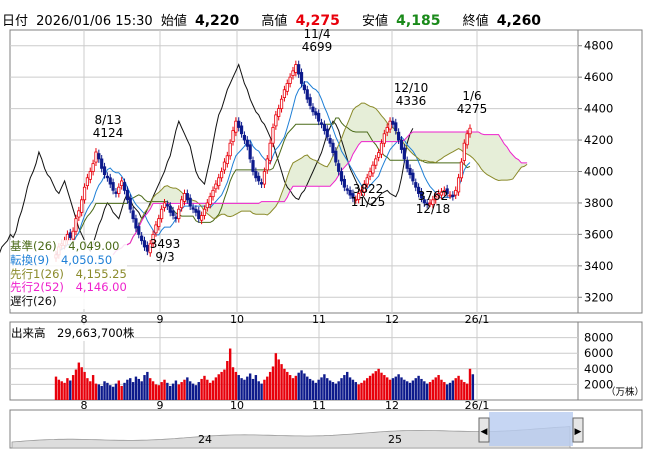 This screenshot has height=470, width=653. I want to click on price-tick-label: 3800, so click(598, 203).